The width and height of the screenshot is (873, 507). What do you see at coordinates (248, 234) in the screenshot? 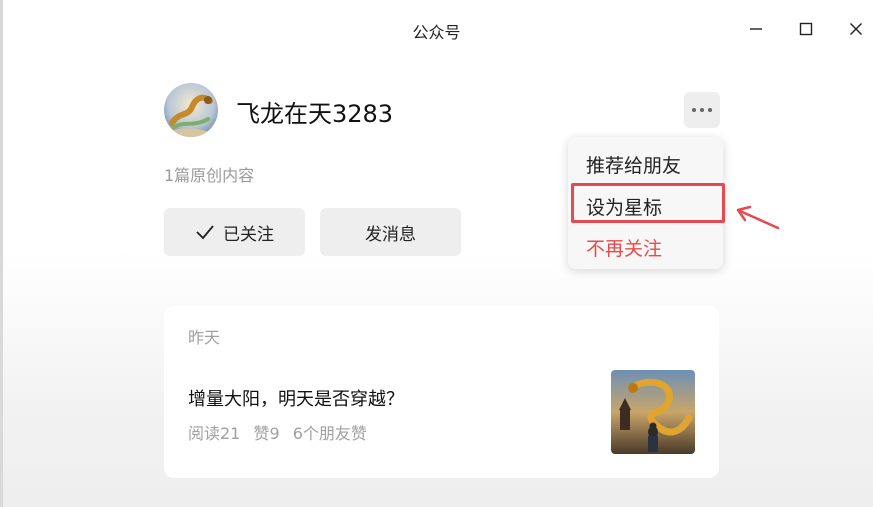
I see `followed-label: 已关注` at bounding box center [248, 234].